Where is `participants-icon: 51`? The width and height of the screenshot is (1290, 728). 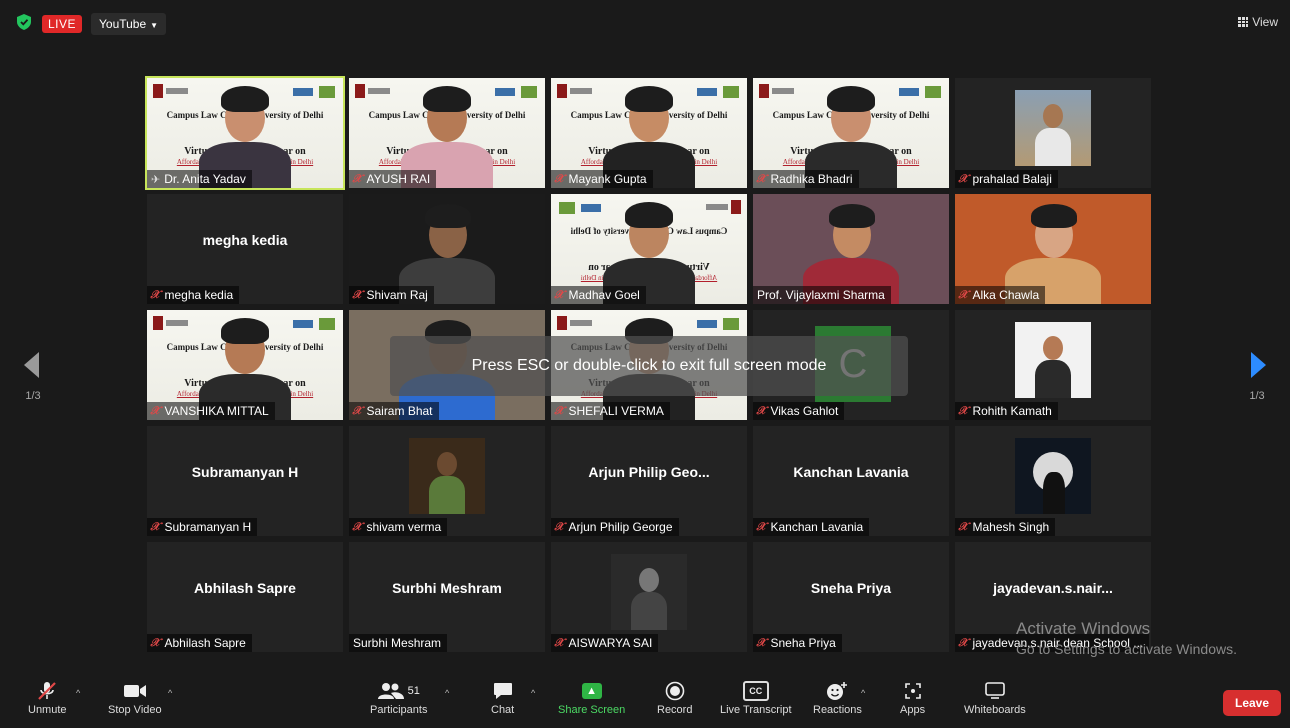
participants-icon: 51 is located at coordinates (398, 691).